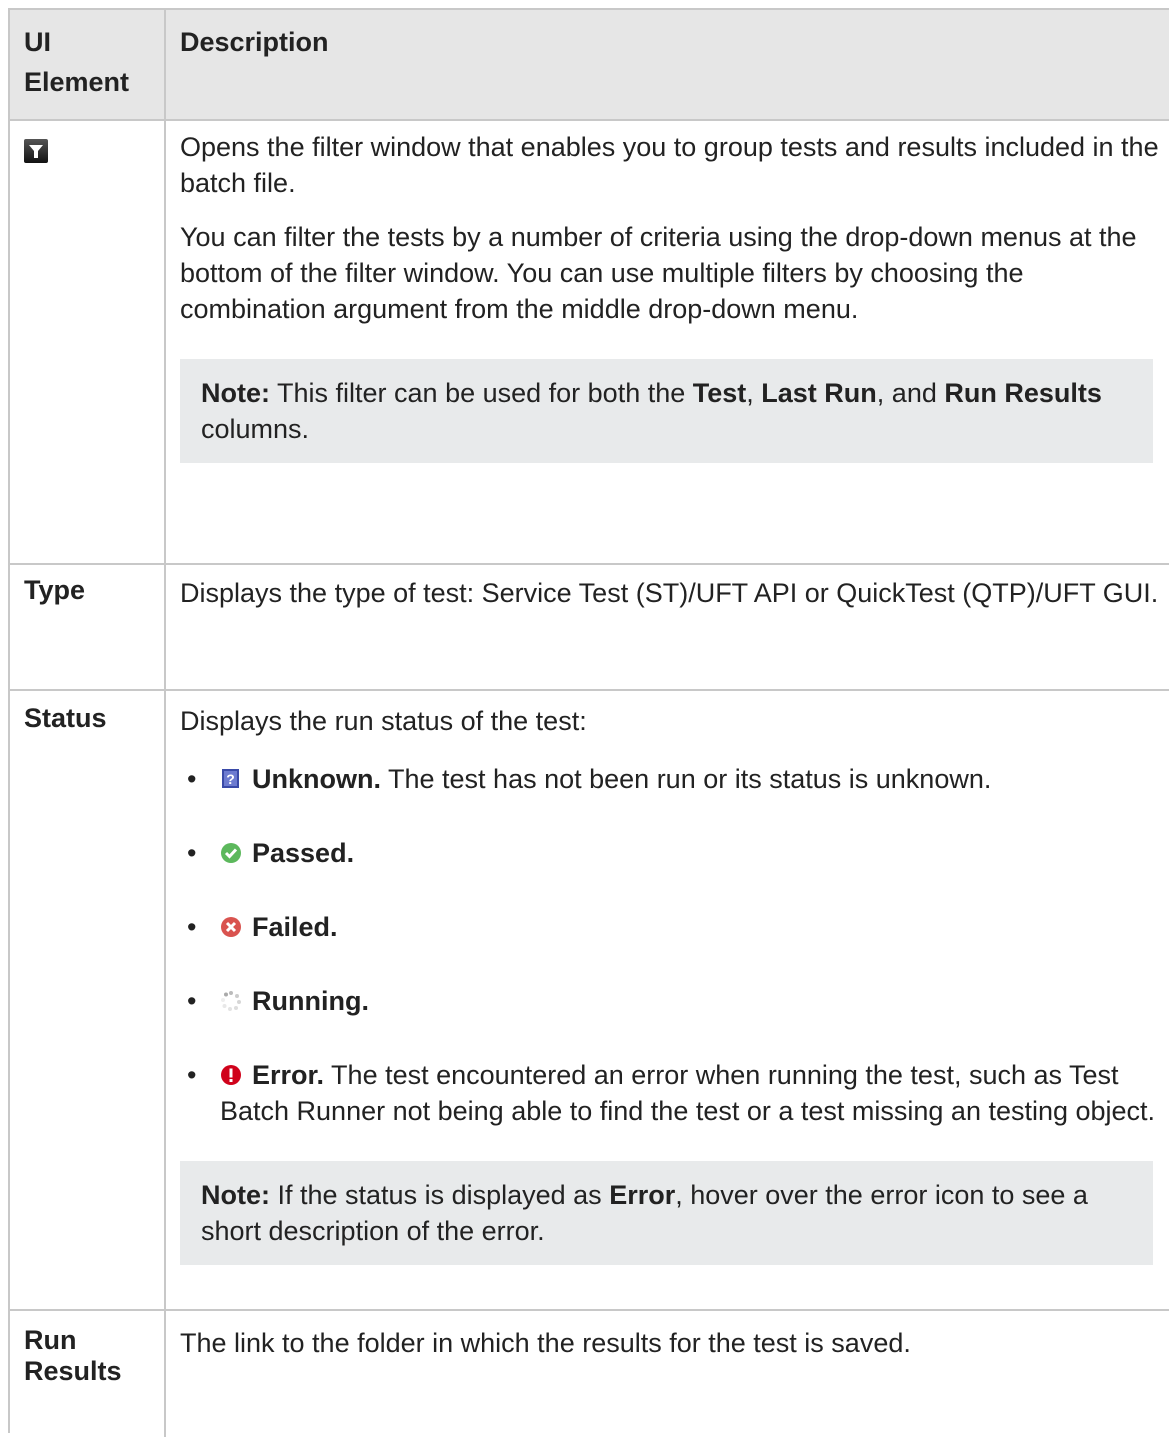  What do you see at coordinates (88, 627) in the screenshot?
I see `type-label-cell: Type` at bounding box center [88, 627].